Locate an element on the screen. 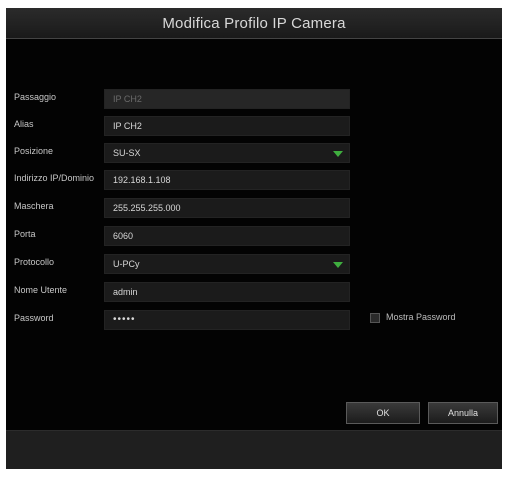 The width and height of the screenshot is (507, 479). porta-input: 6060 is located at coordinates (227, 236).